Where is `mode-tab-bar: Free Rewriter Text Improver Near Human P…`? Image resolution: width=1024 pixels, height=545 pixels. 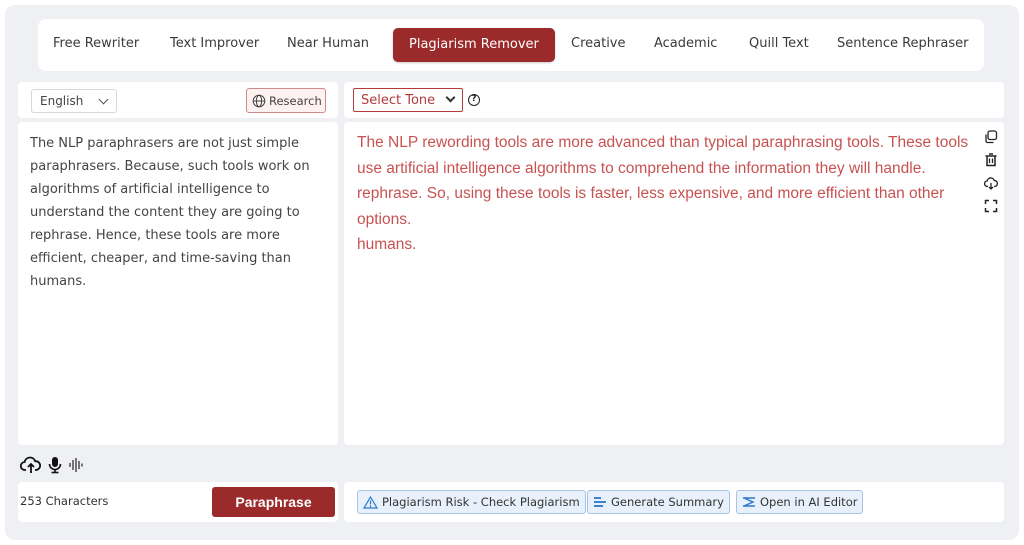 mode-tab-bar: Free Rewriter Text Improver Near Human P… is located at coordinates (511, 45).